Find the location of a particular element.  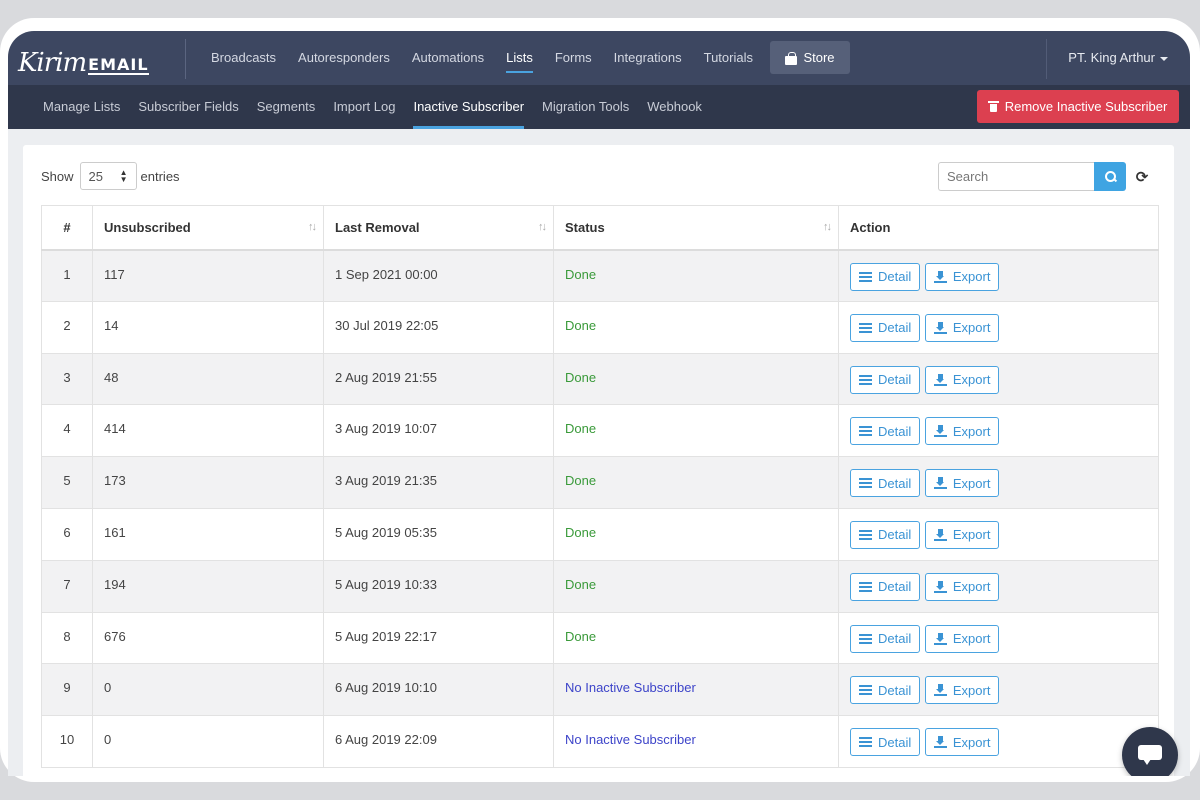

search-button is located at coordinates (1110, 176).